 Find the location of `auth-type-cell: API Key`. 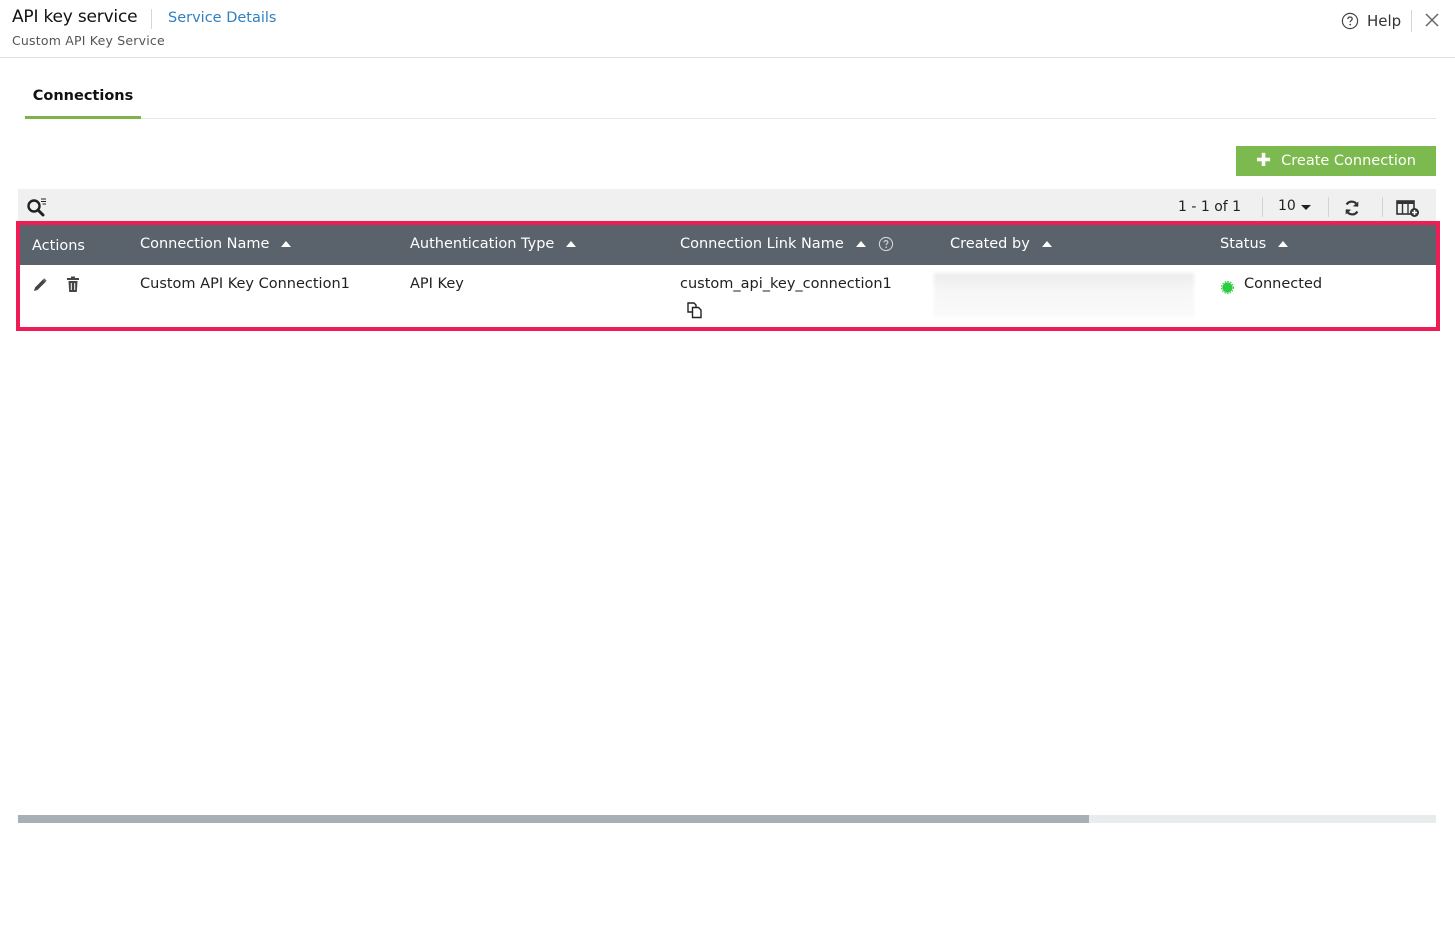

auth-type-cell: API Key is located at coordinates (437, 284).